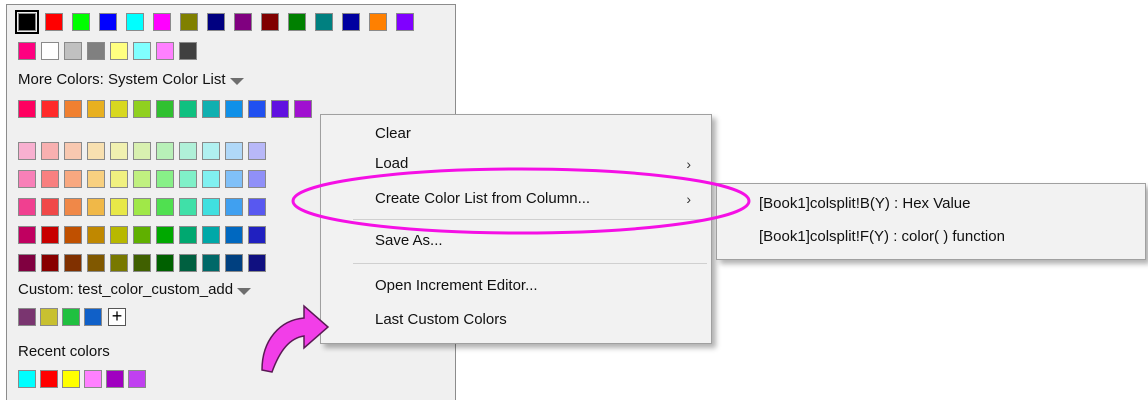  I want to click on submenu-item-hex-value: [Book1]colsplit!B(Y) : Hex Value, so click(931, 204).